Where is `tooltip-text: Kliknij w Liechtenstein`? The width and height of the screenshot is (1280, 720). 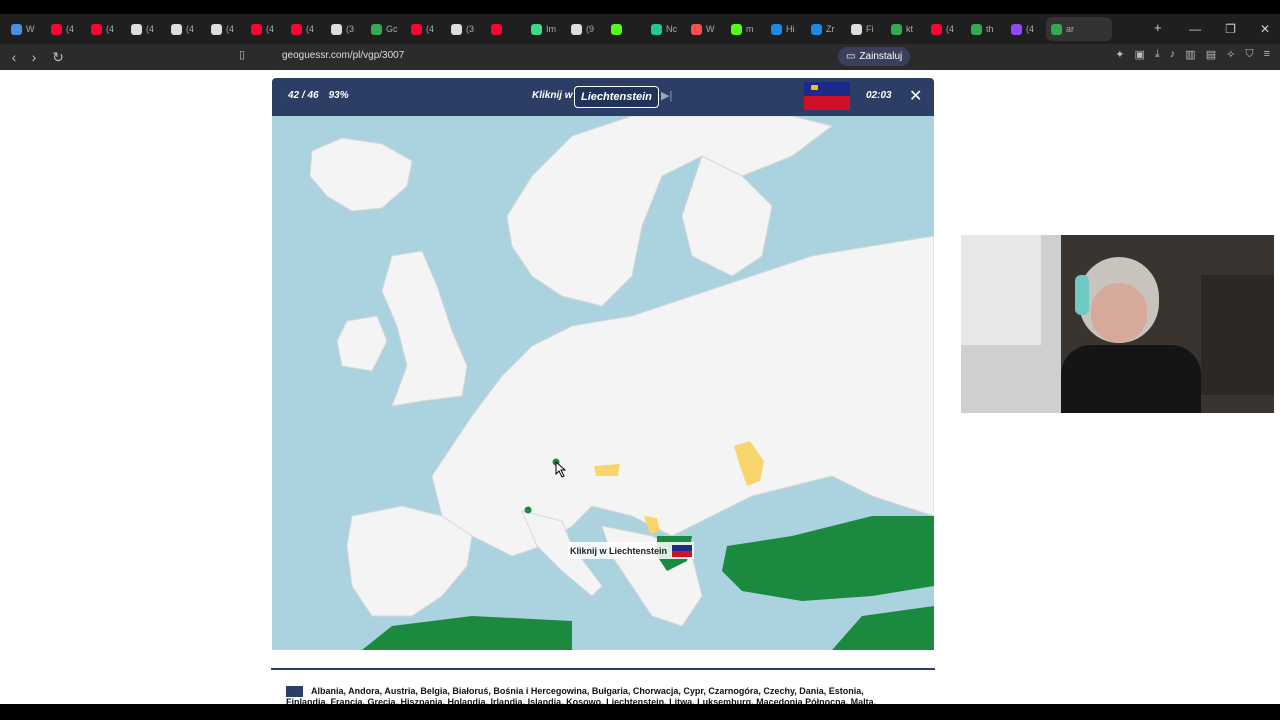 tooltip-text: Kliknij w Liechtenstein is located at coordinates (619, 550).